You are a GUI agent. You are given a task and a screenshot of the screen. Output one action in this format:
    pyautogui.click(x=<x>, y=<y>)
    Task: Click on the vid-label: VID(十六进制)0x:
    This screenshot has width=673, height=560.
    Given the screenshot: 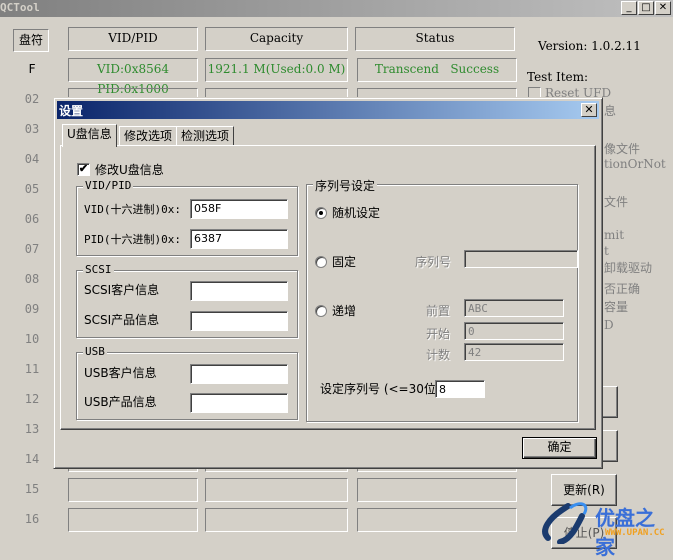 What is the action you would take?
    pyautogui.click(x=132, y=209)
    